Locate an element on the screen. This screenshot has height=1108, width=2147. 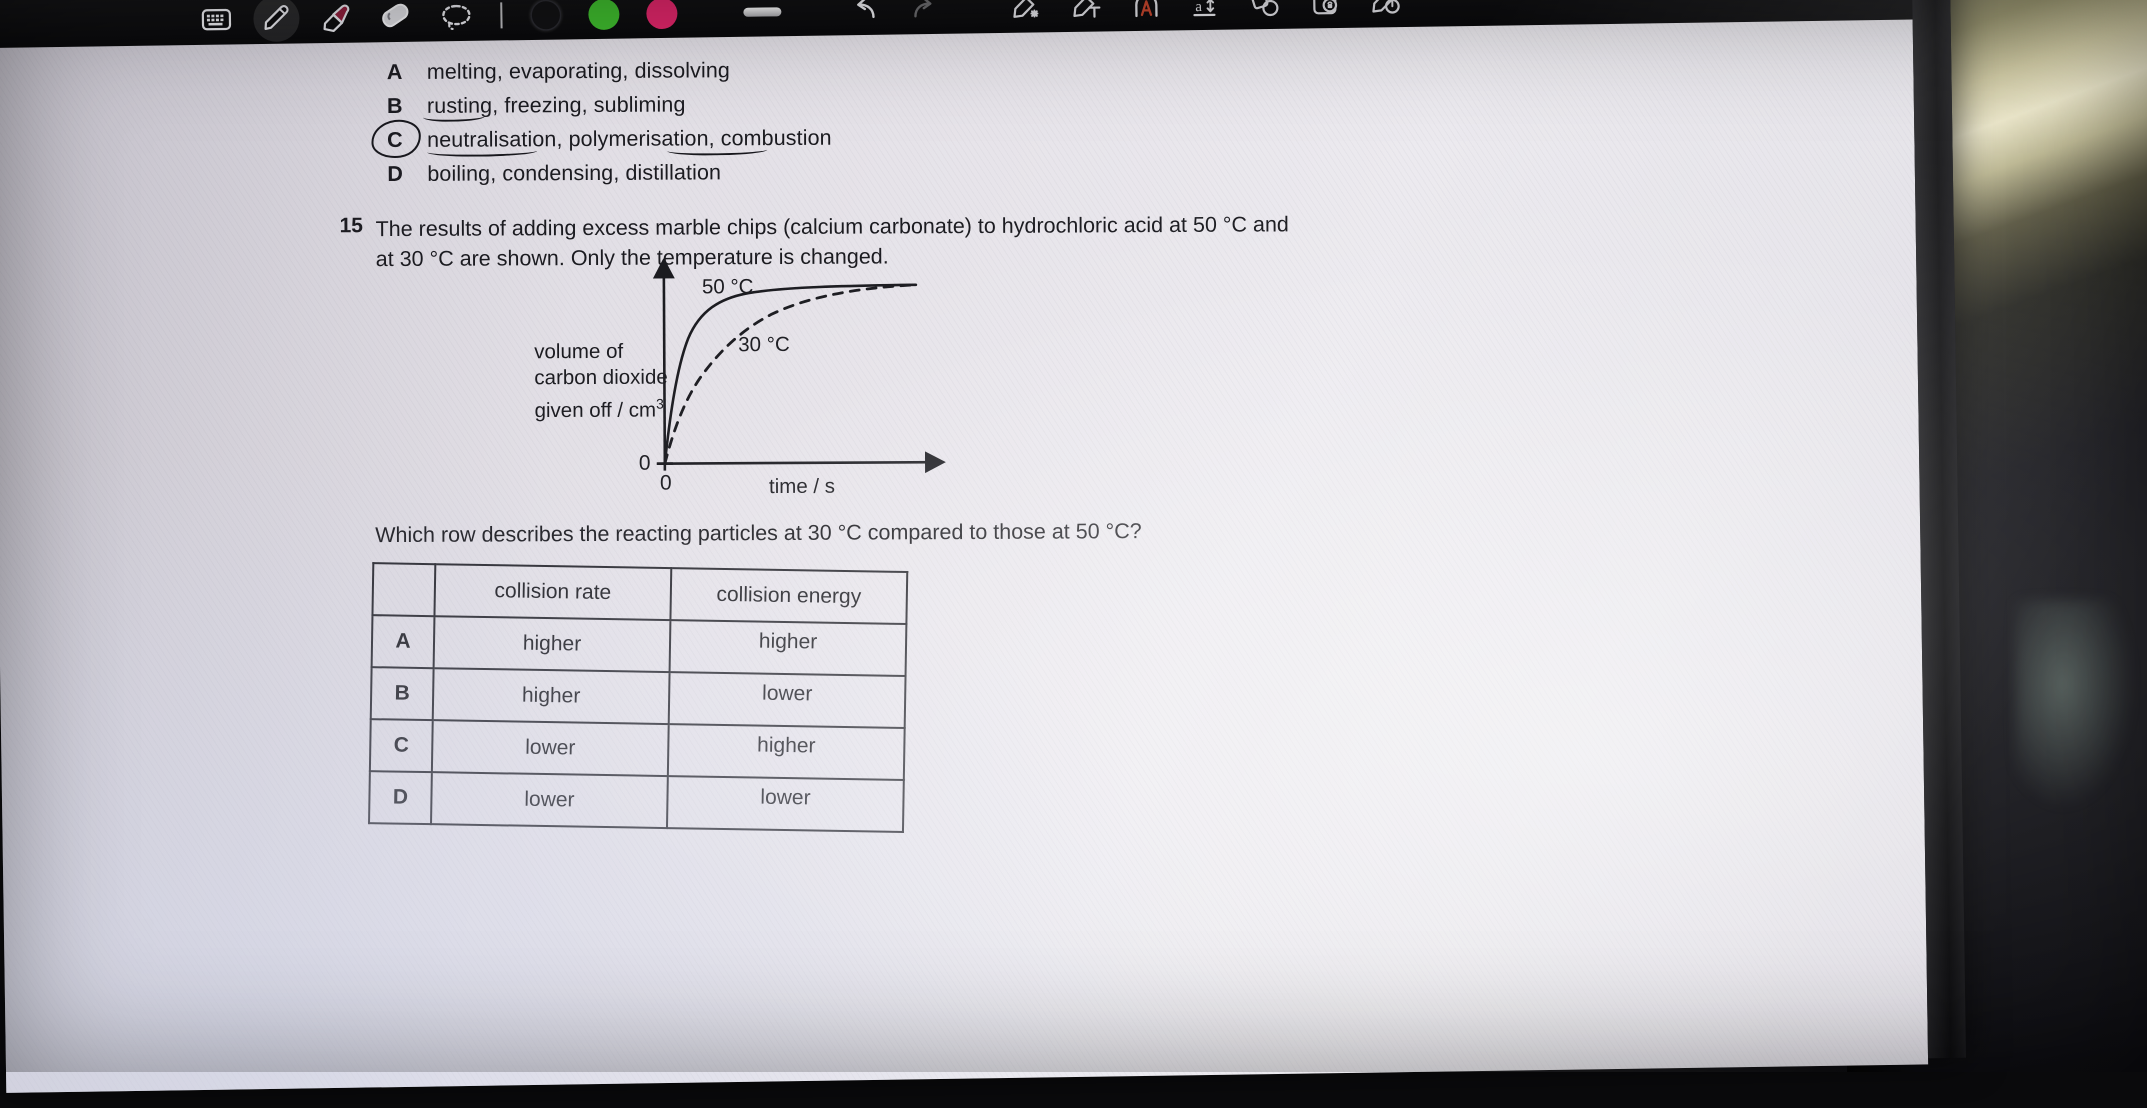
y-axis-label-superscript: 3 is located at coordinates (660, 404).